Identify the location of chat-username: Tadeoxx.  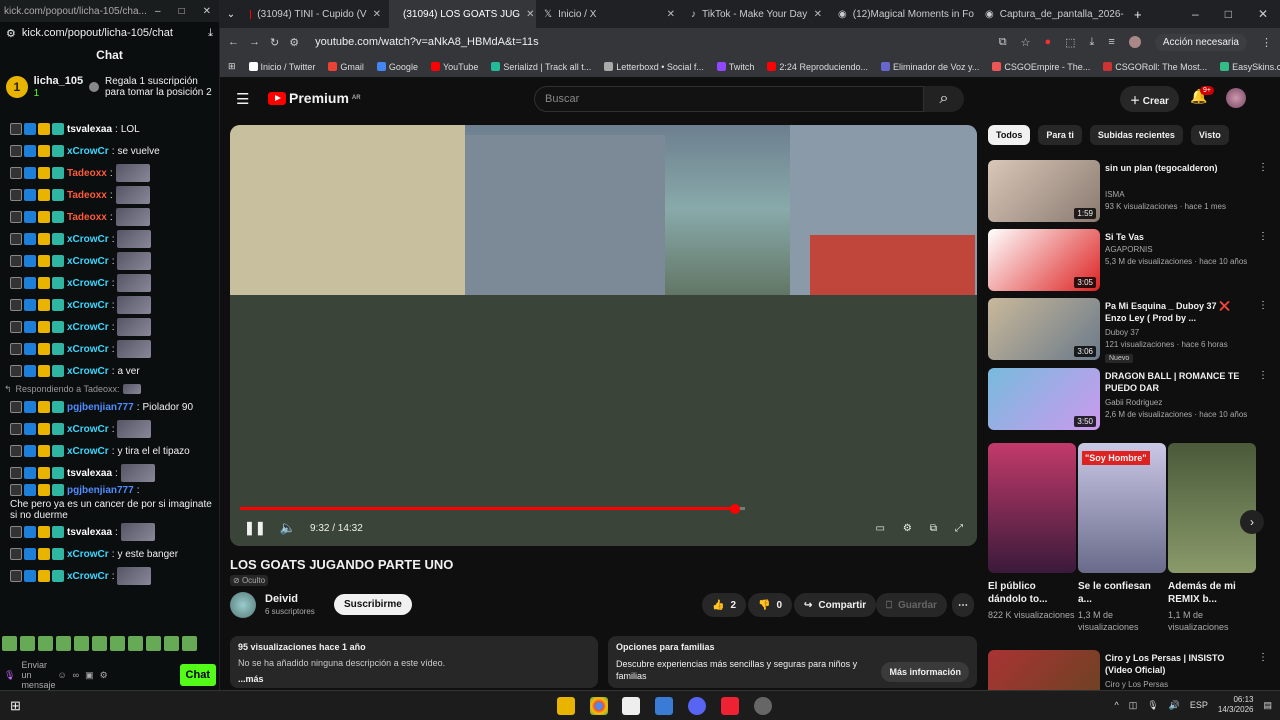
(87, 195).